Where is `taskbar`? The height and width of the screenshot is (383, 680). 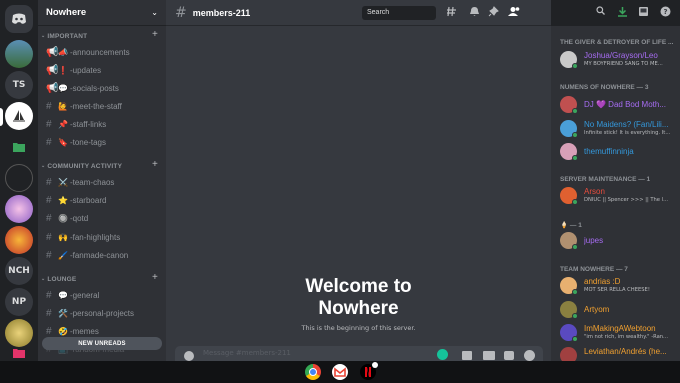 taskbar is located at coordinates (340, 372).